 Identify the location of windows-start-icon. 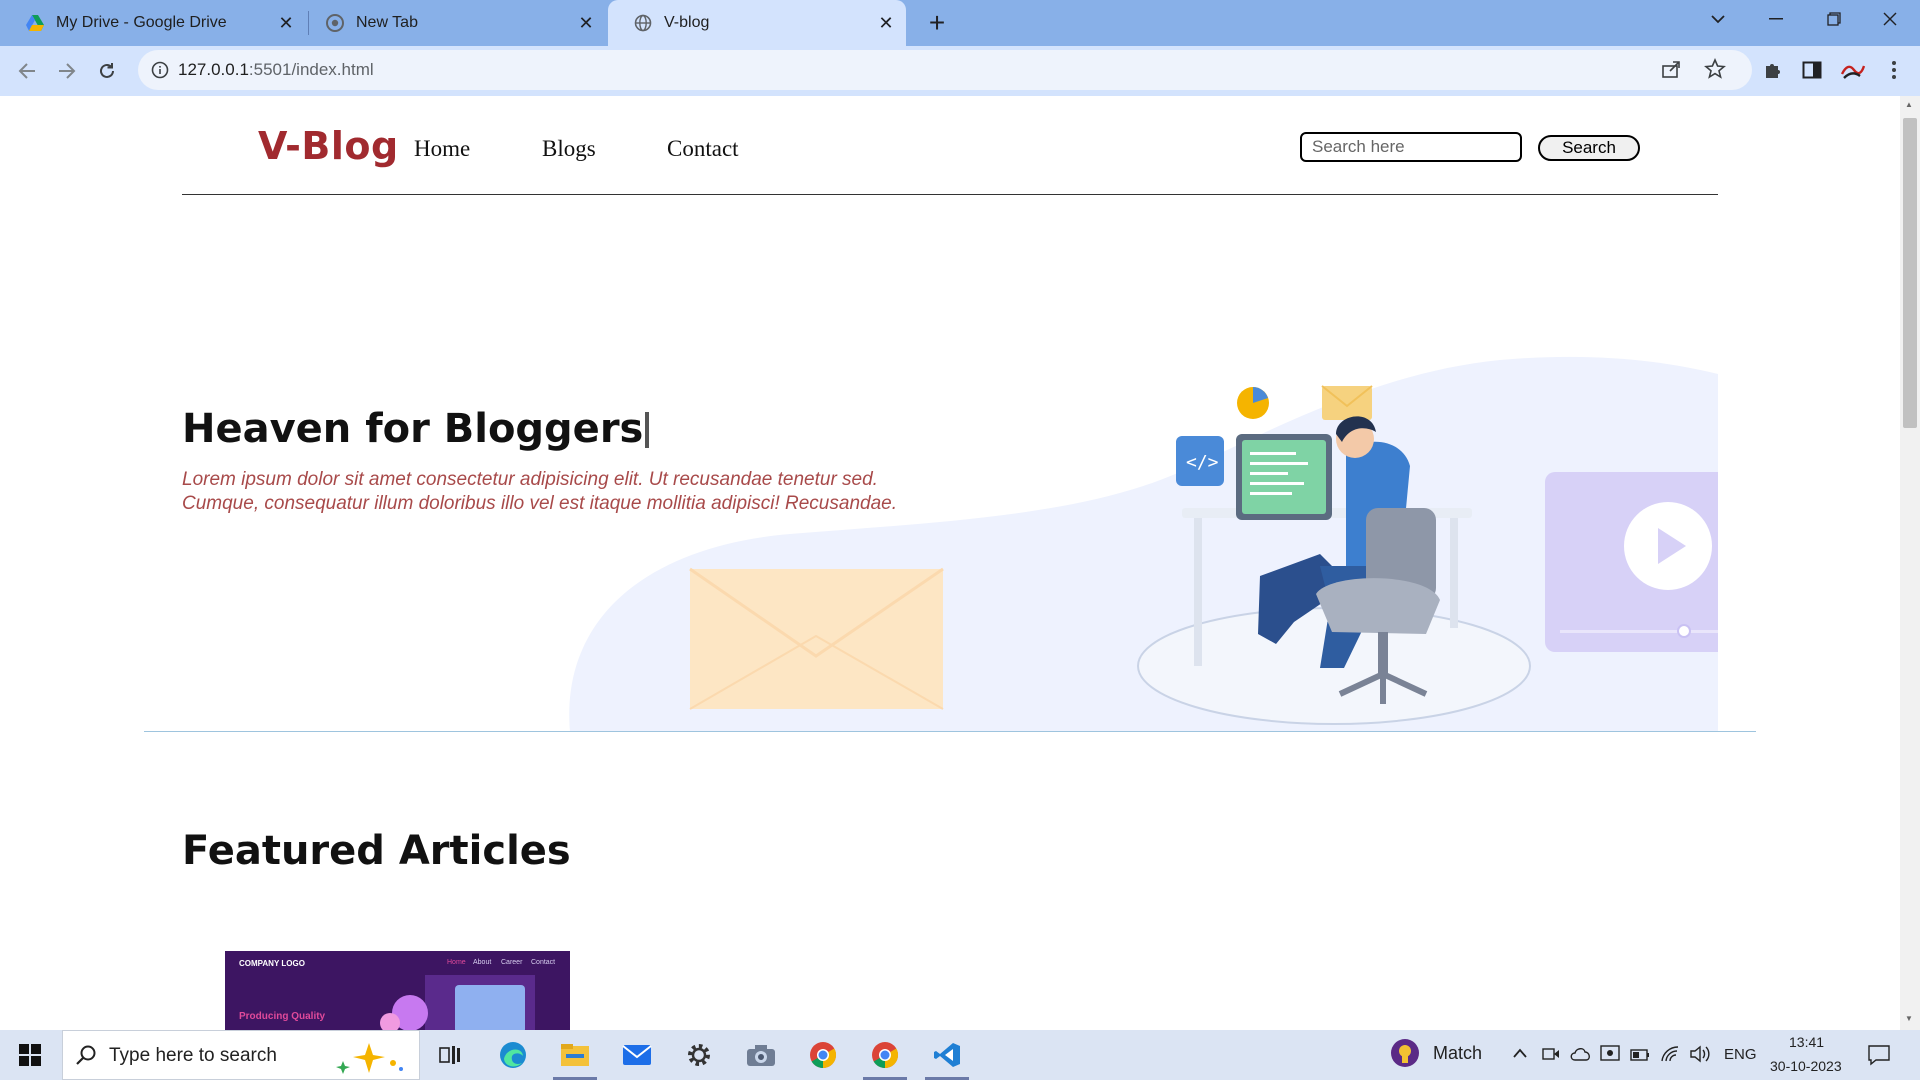
(30, 1055).